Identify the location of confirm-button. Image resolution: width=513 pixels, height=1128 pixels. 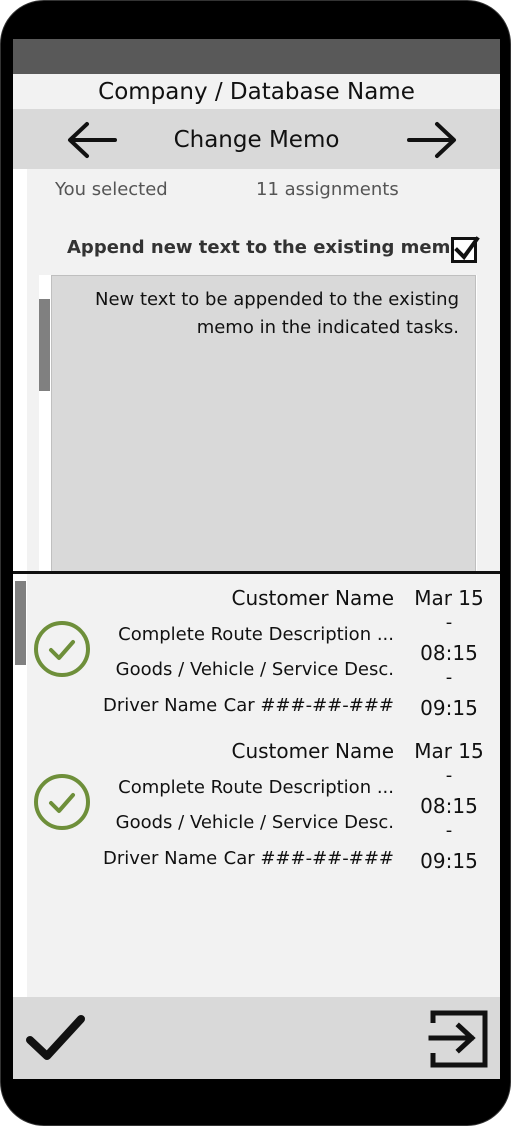
(56, 1038).